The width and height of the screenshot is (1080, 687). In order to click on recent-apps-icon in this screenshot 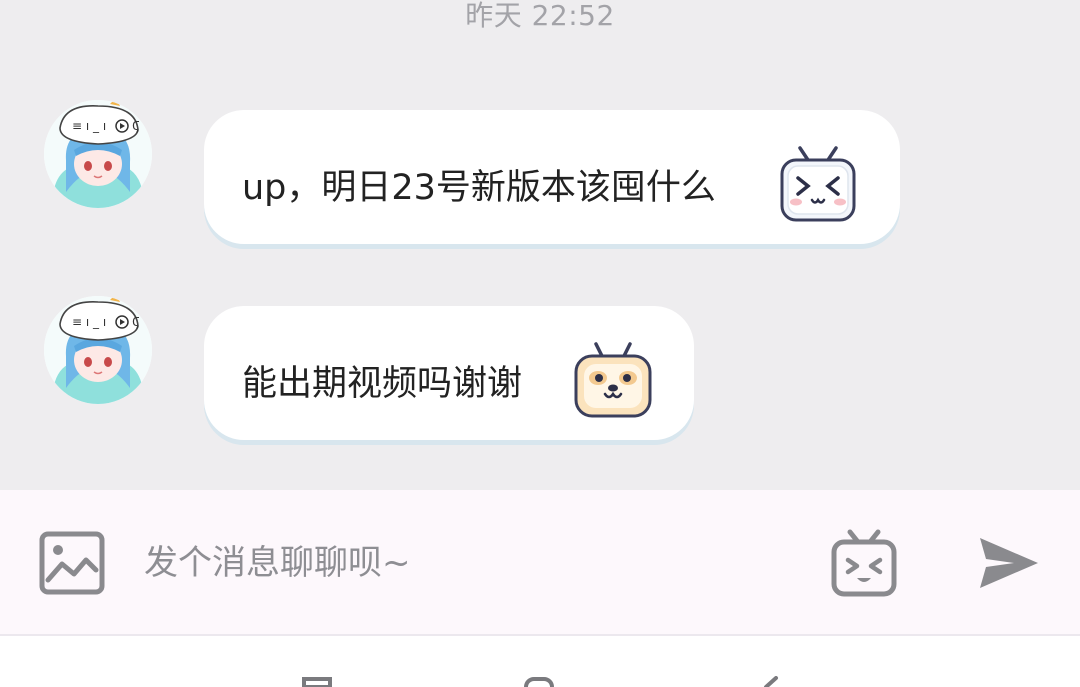, I will do `click(317, 681)`.